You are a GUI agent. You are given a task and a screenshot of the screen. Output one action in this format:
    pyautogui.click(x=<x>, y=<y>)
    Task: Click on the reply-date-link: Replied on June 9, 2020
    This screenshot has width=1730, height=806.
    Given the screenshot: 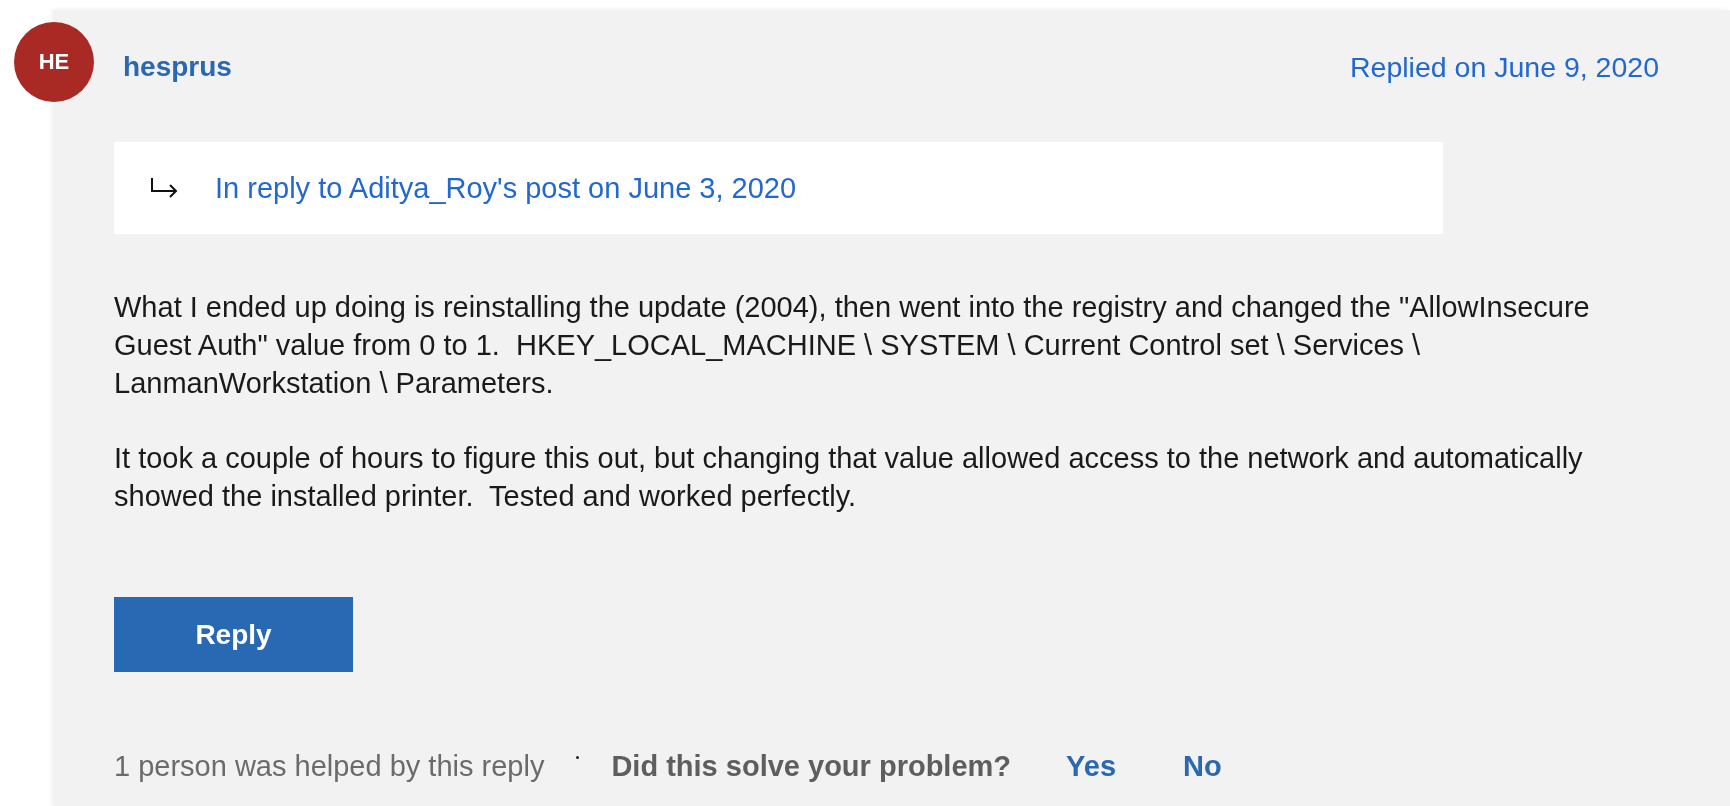 What is the action you would take?
    pyautogui.click(x=1504, y=67)
    